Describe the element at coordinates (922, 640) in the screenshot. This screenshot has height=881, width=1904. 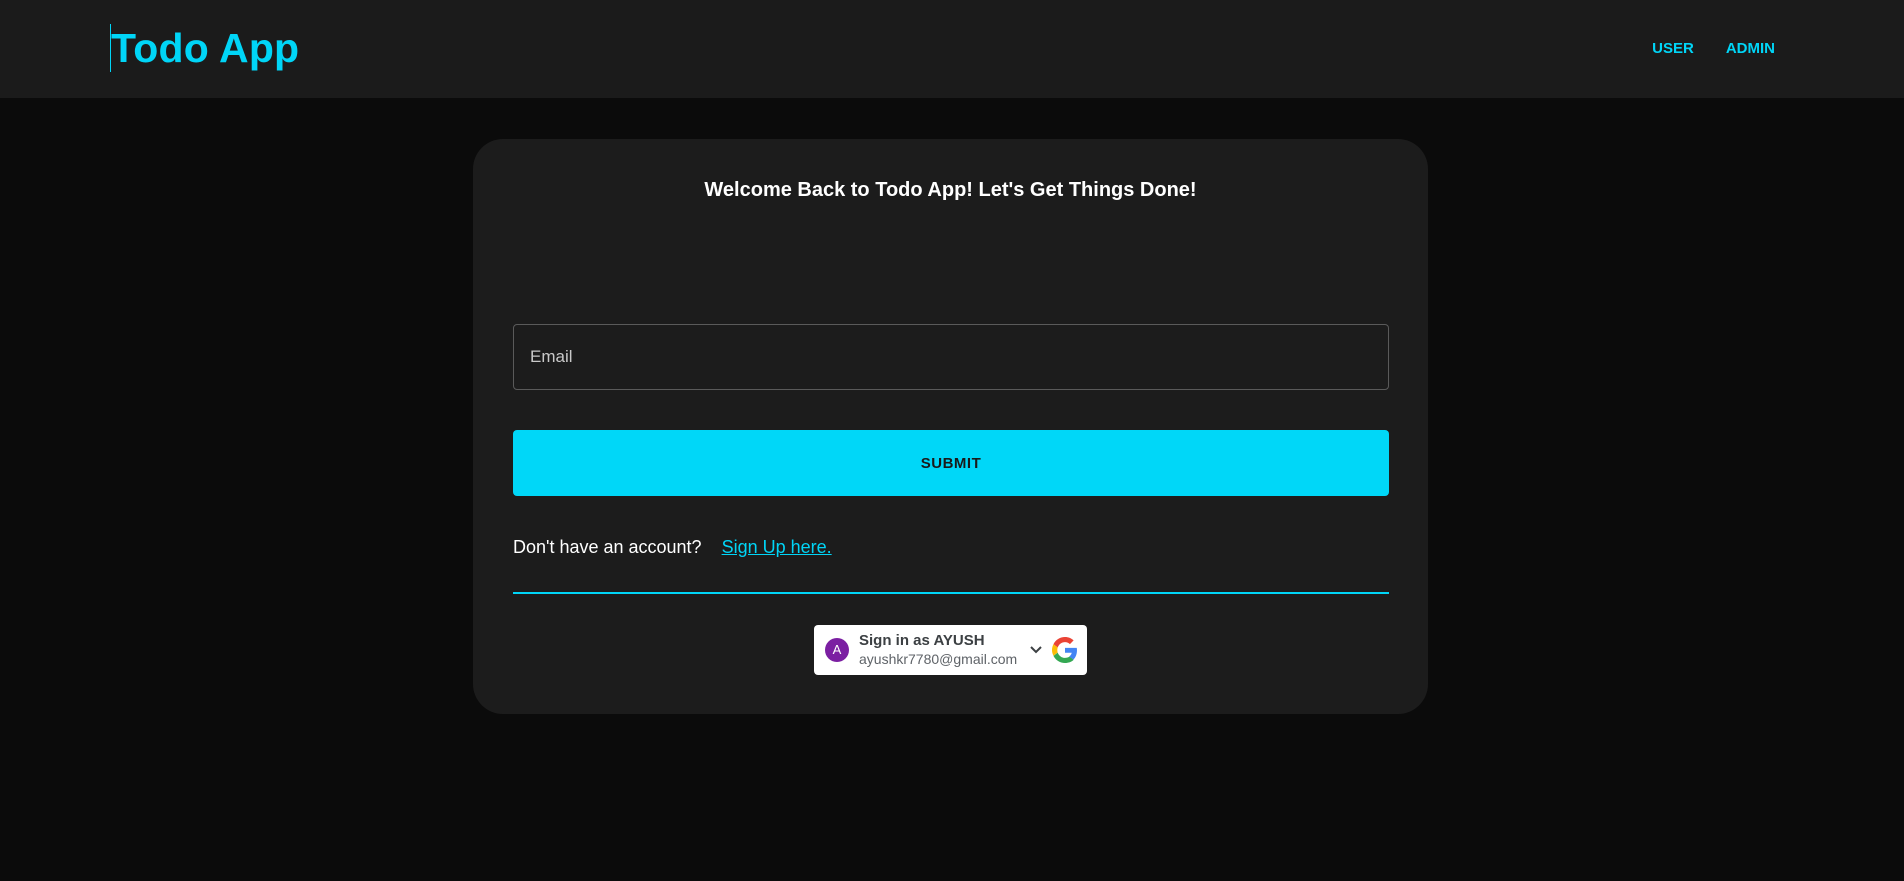
I see `google-account-name: Sign in as AYUSH` at that location.